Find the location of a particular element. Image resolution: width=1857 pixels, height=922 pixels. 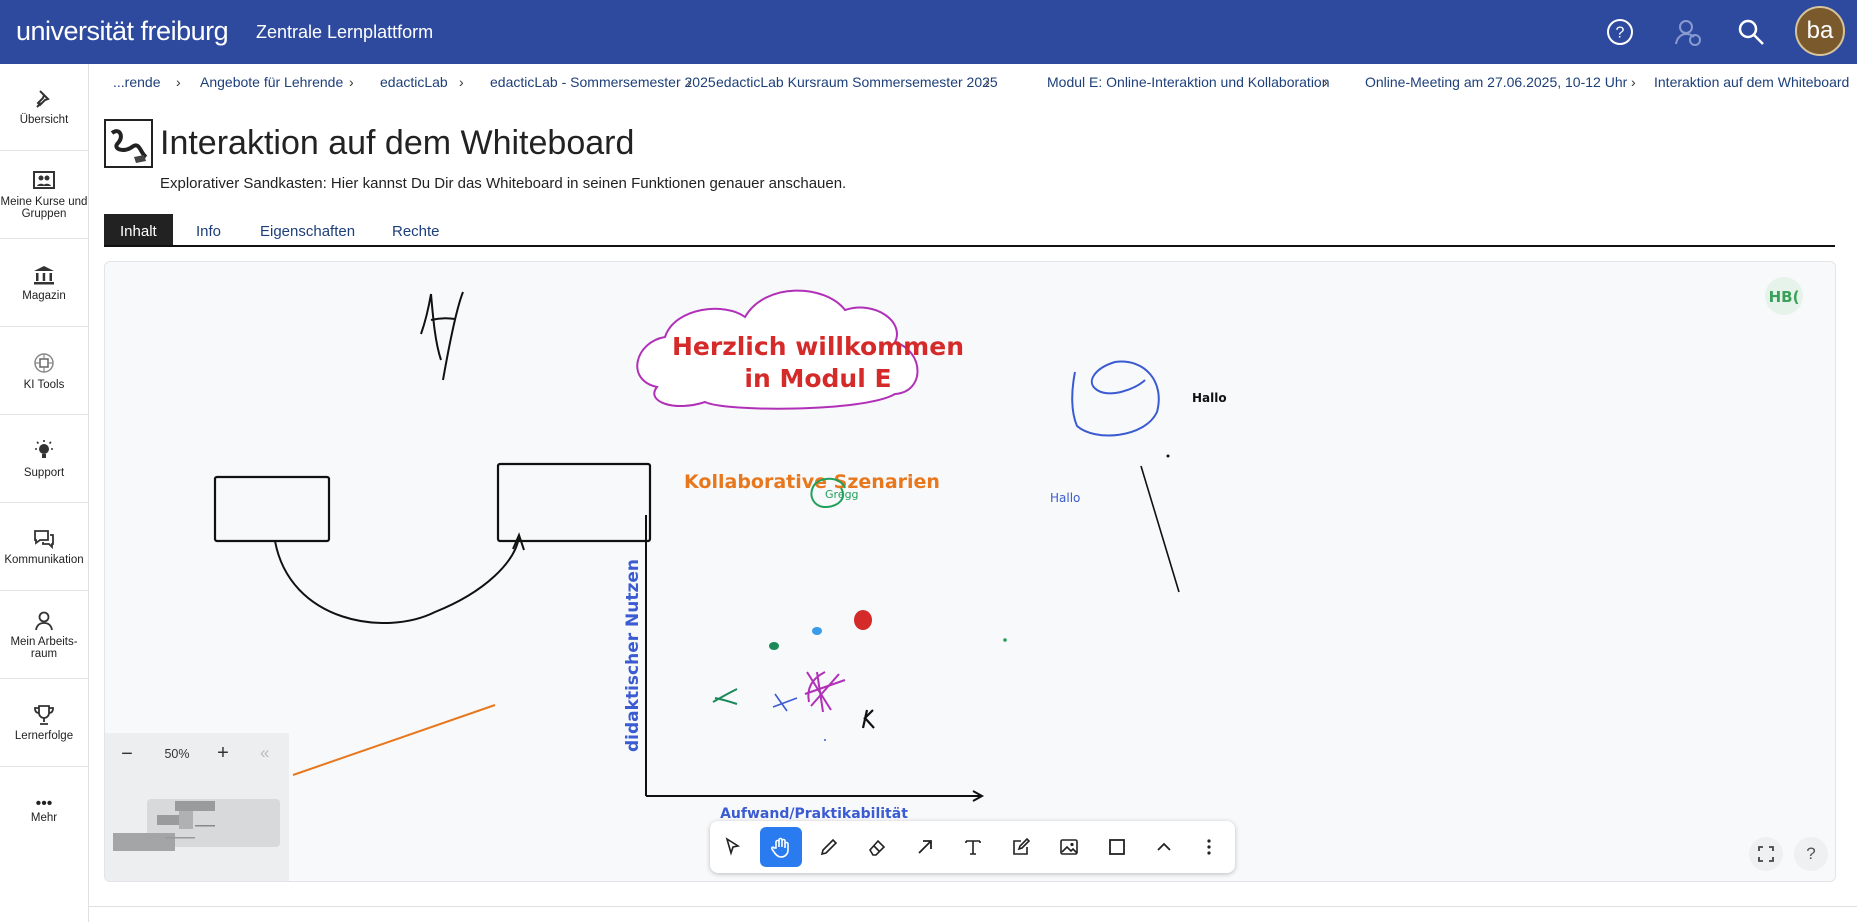

small-green-label: Gregg is located at coordinates (842, 494).